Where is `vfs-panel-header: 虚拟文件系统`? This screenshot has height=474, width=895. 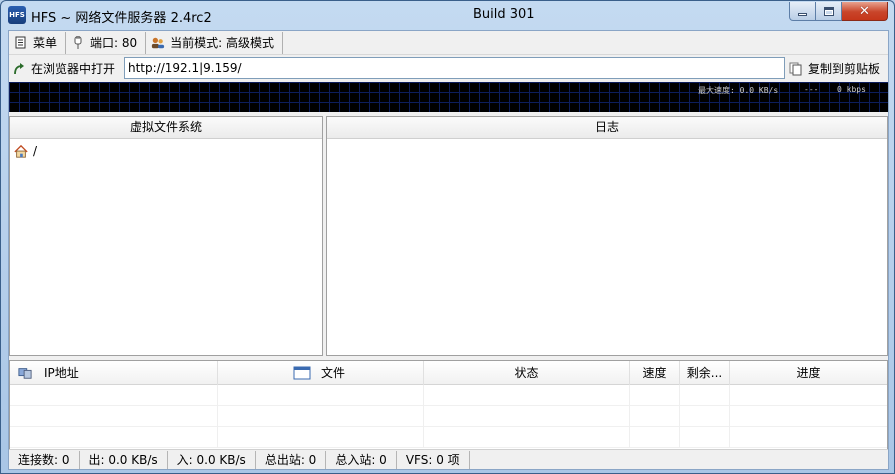 vfs-panel-header: 虚拟文件系统 is located at coordinates (166, 128).